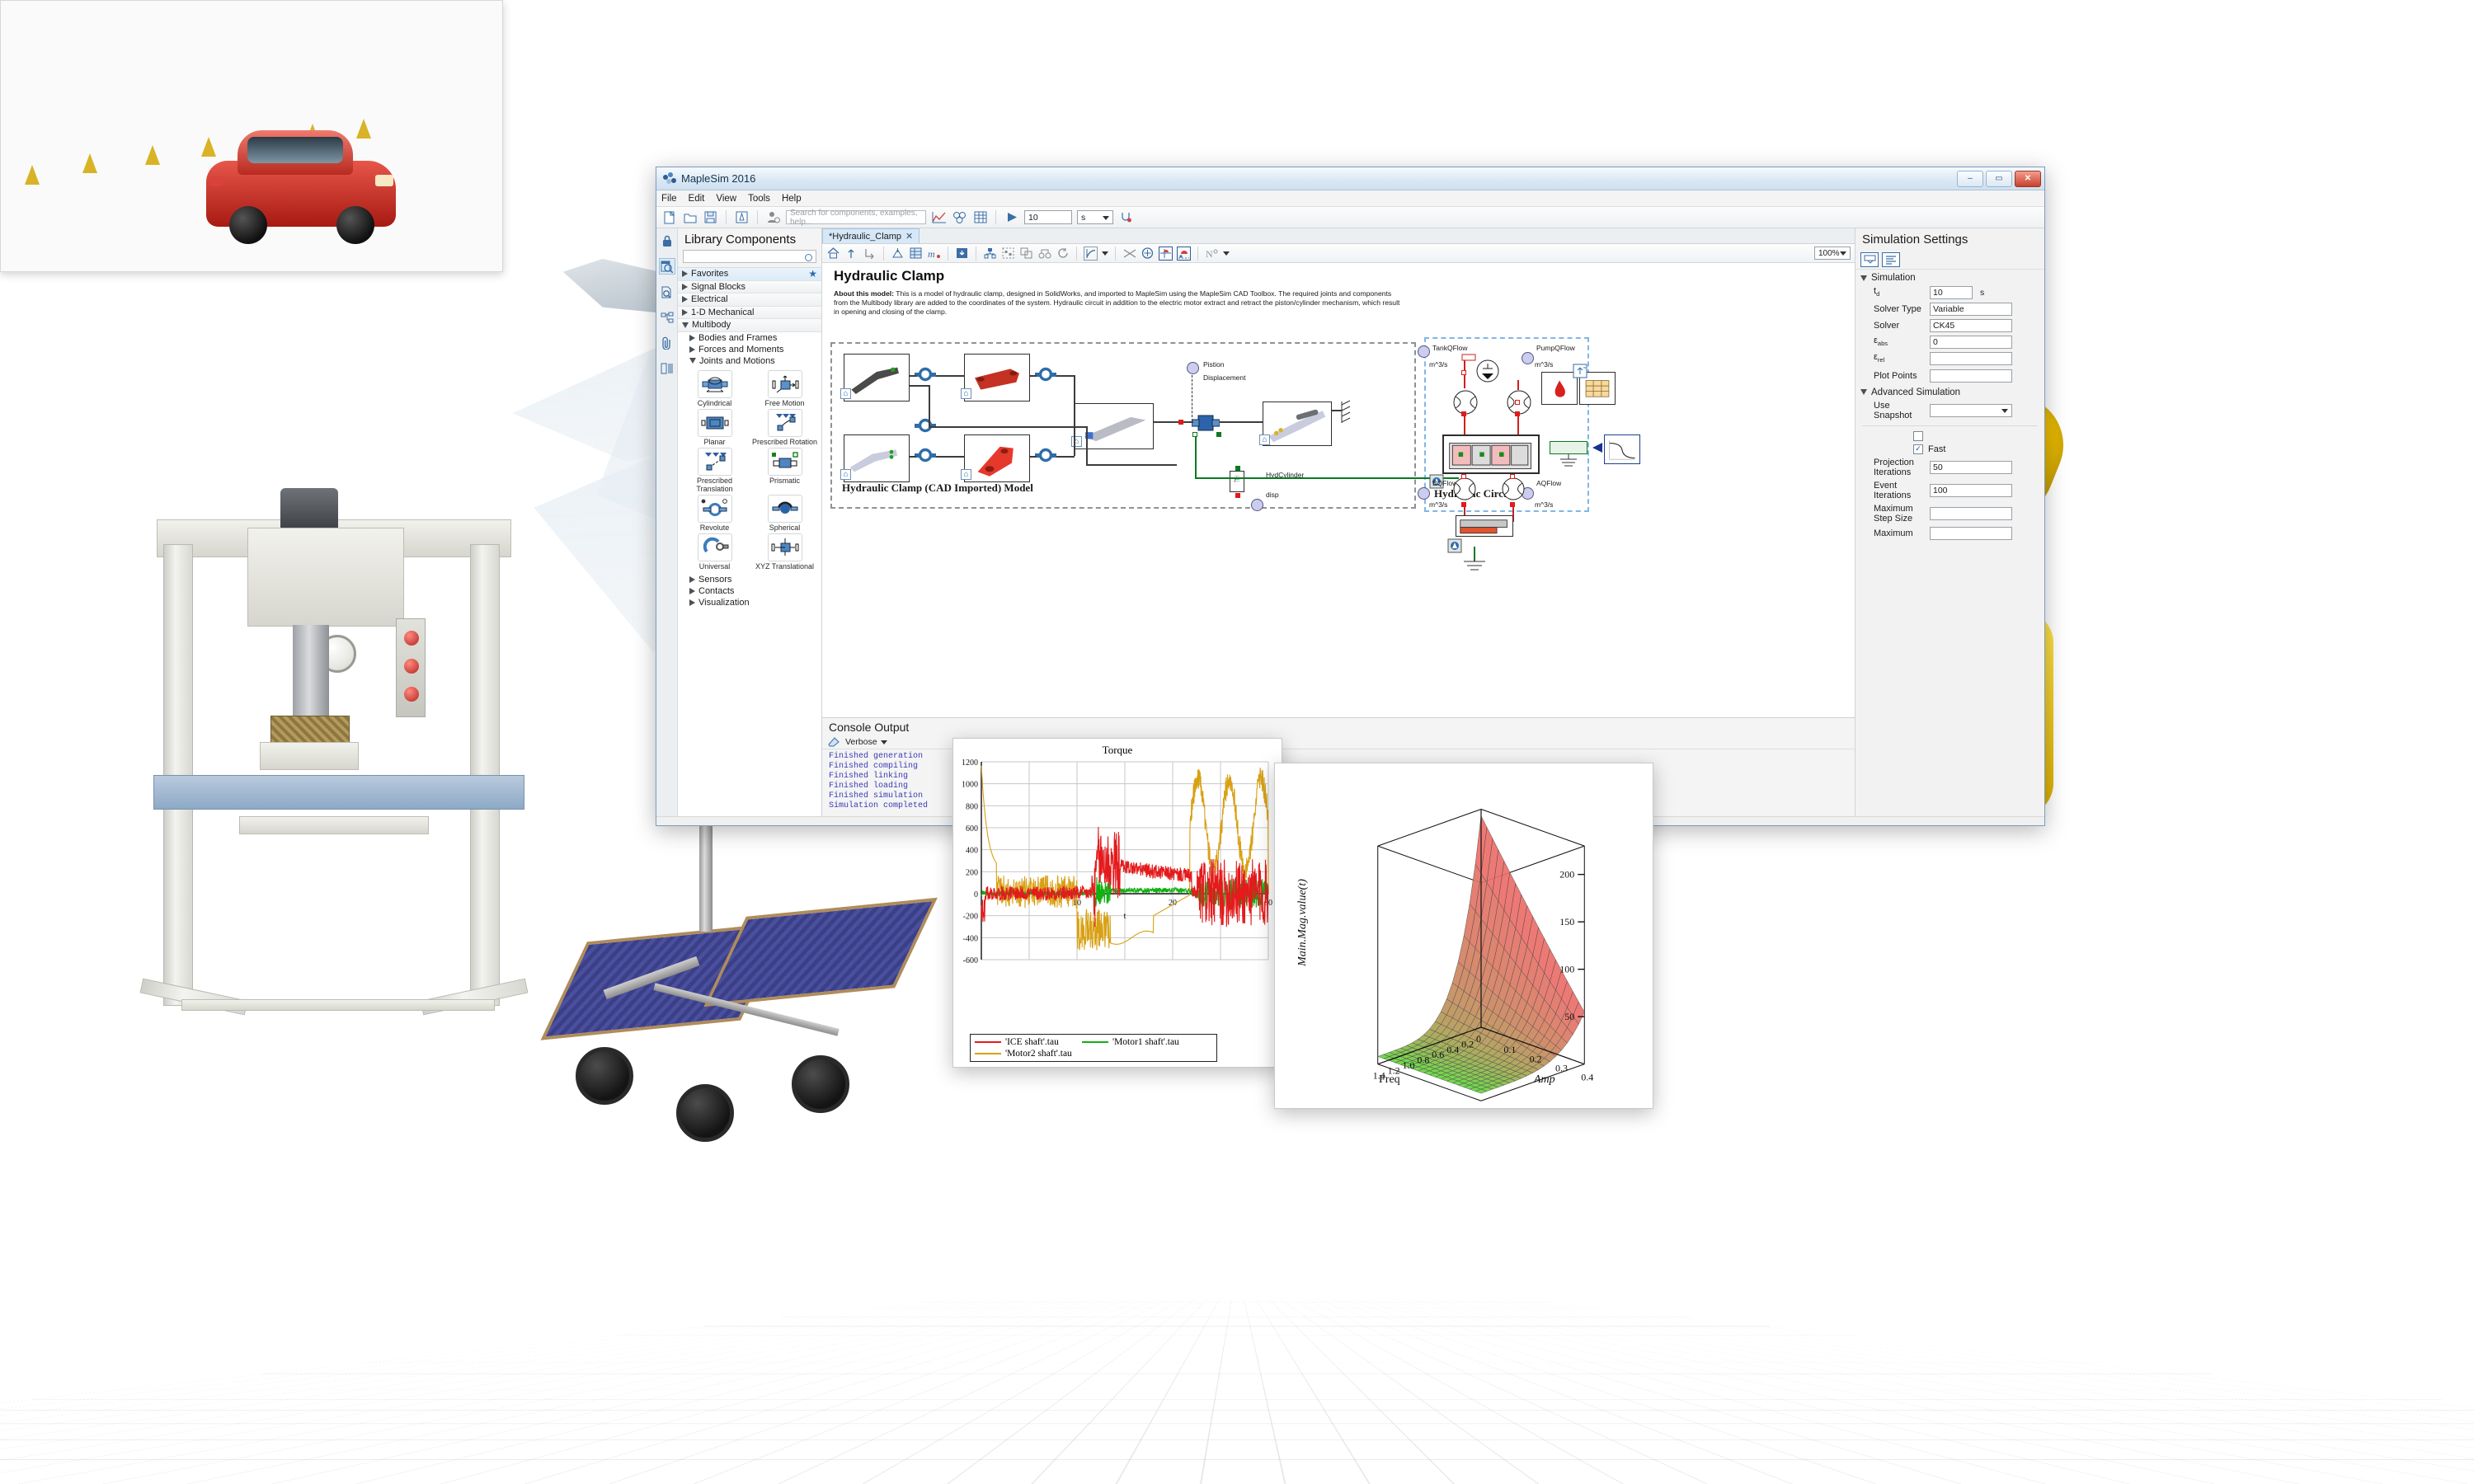 The image size is (2474, 1484). I want to click on flip-icon, so click(1044, 254).